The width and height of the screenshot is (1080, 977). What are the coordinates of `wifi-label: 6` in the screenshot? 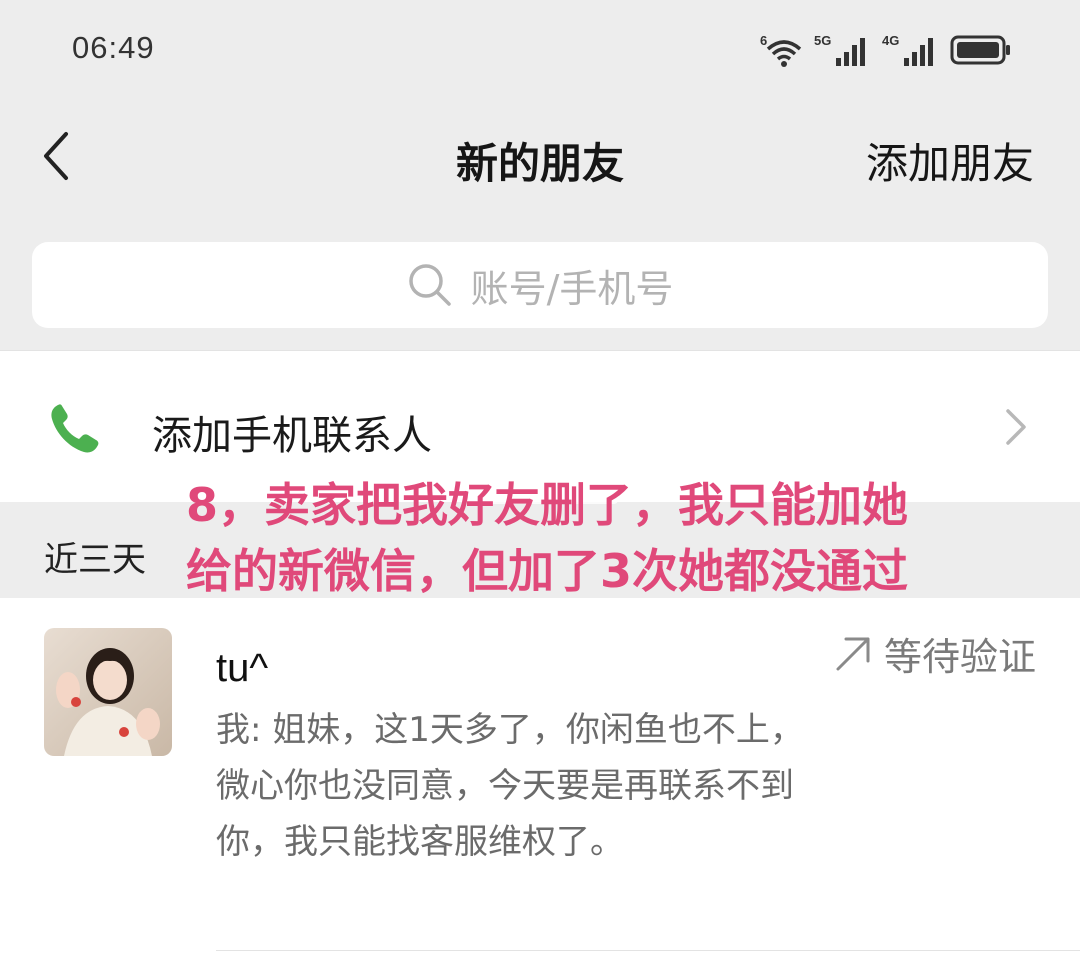 It's located at (763, 40).